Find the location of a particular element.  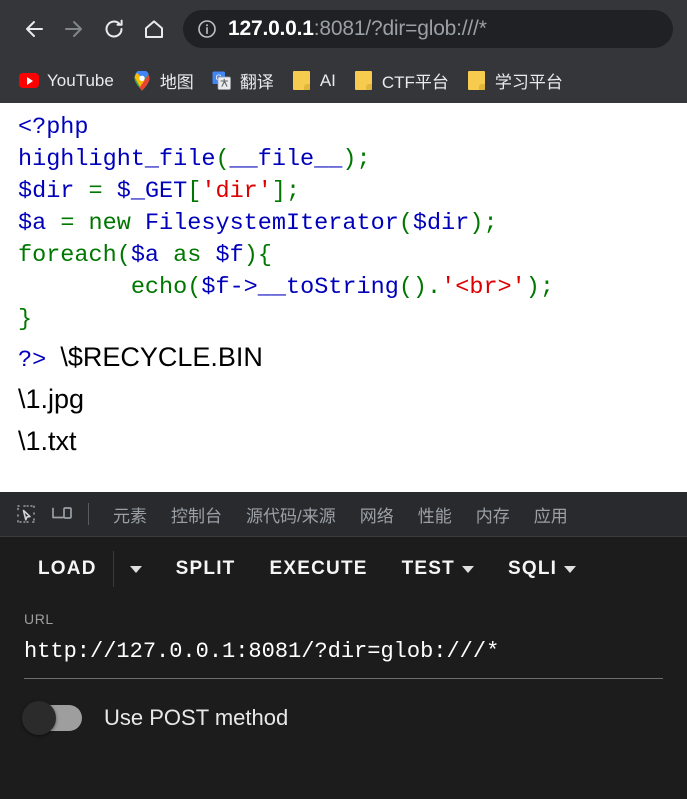

bookmarks-bar: YouTube 地图 G is located at coordinates (343, 80).